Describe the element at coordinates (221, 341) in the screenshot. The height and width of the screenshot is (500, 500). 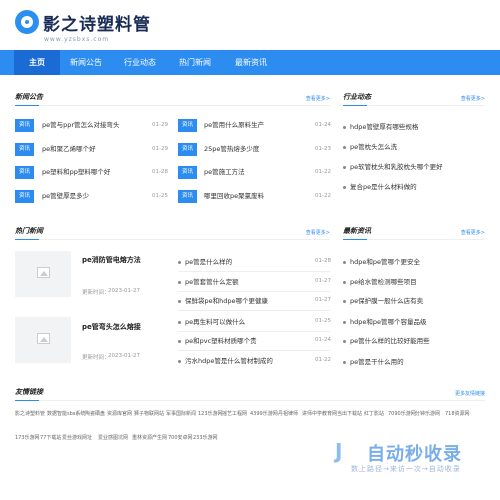
I see `hot-item: pe和pvc塑料材质哪个贵` at that location.